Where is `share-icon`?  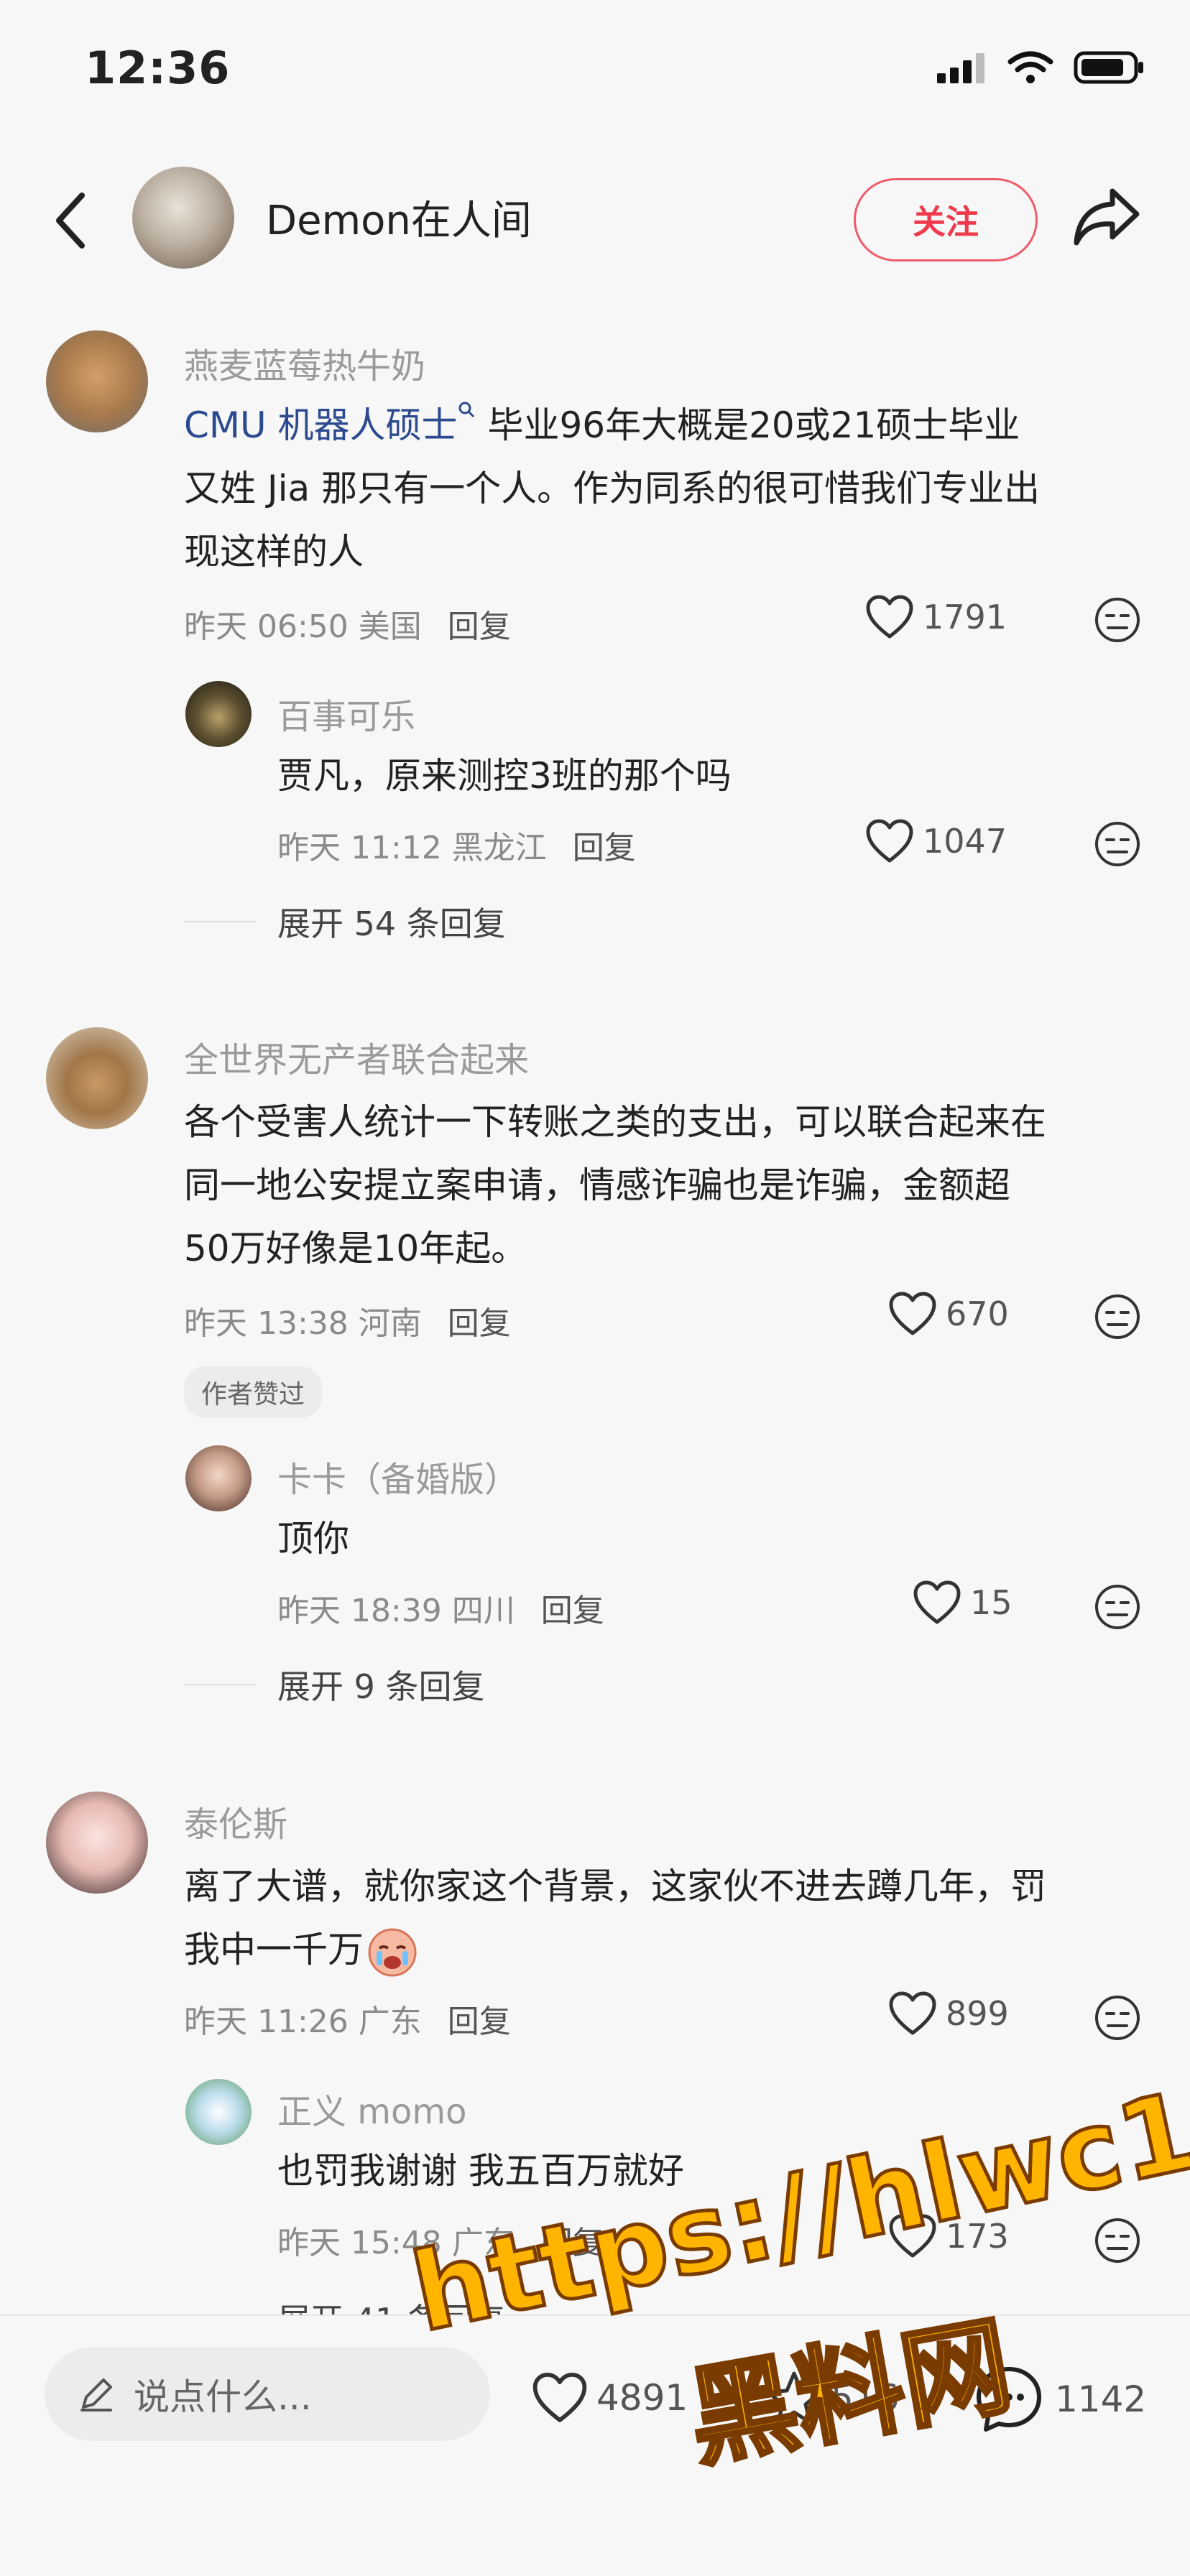
share-icon is located at coordinates (1107, 217).